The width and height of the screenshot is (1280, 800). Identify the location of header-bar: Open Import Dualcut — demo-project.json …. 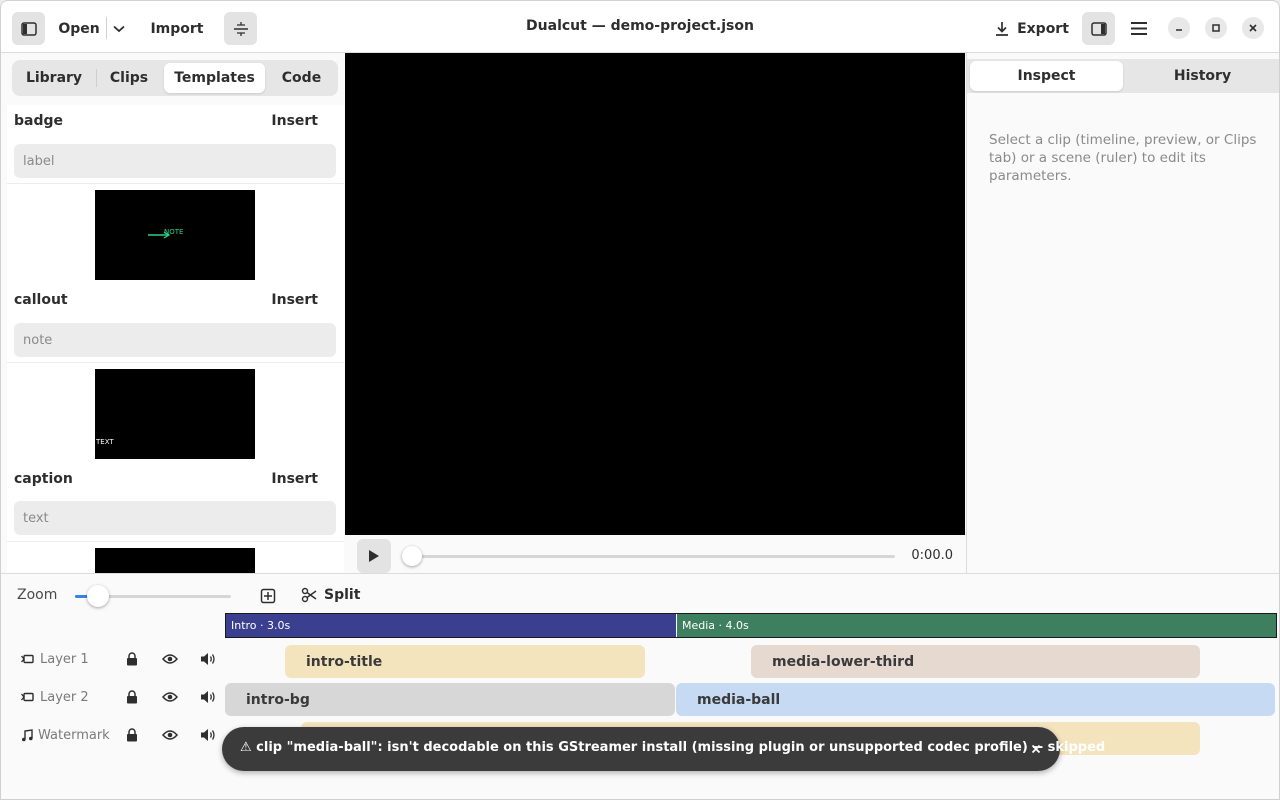
(640, 27).